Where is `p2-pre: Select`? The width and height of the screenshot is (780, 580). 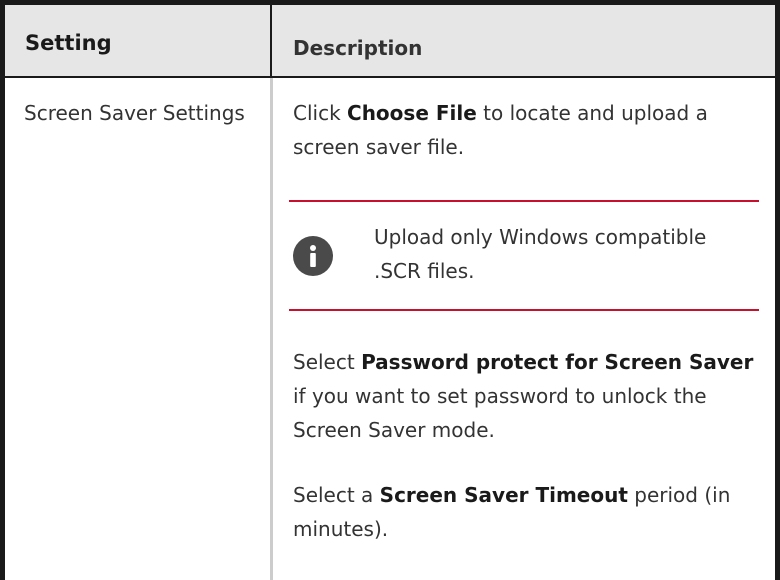 p2-pre: Select is located at coordinates (327, 362).